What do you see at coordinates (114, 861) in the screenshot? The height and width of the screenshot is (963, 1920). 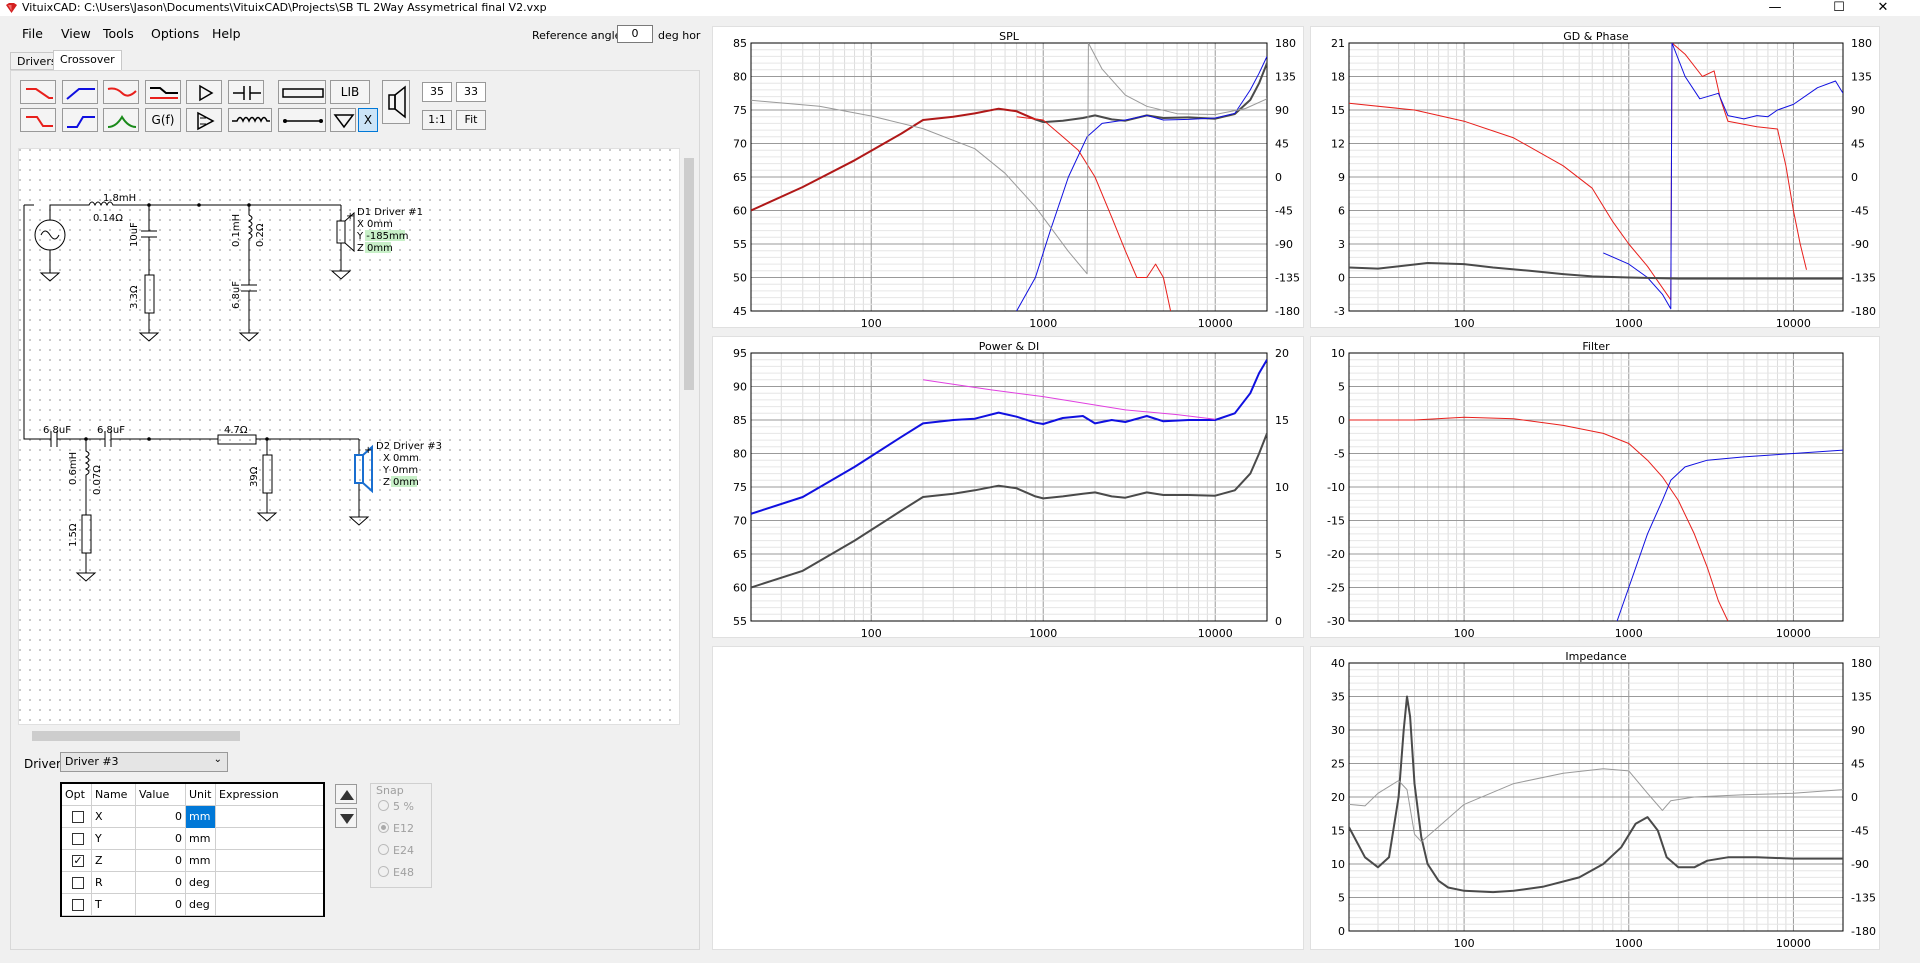 I see `name-cell: Z` at bounding box center [114, 861].